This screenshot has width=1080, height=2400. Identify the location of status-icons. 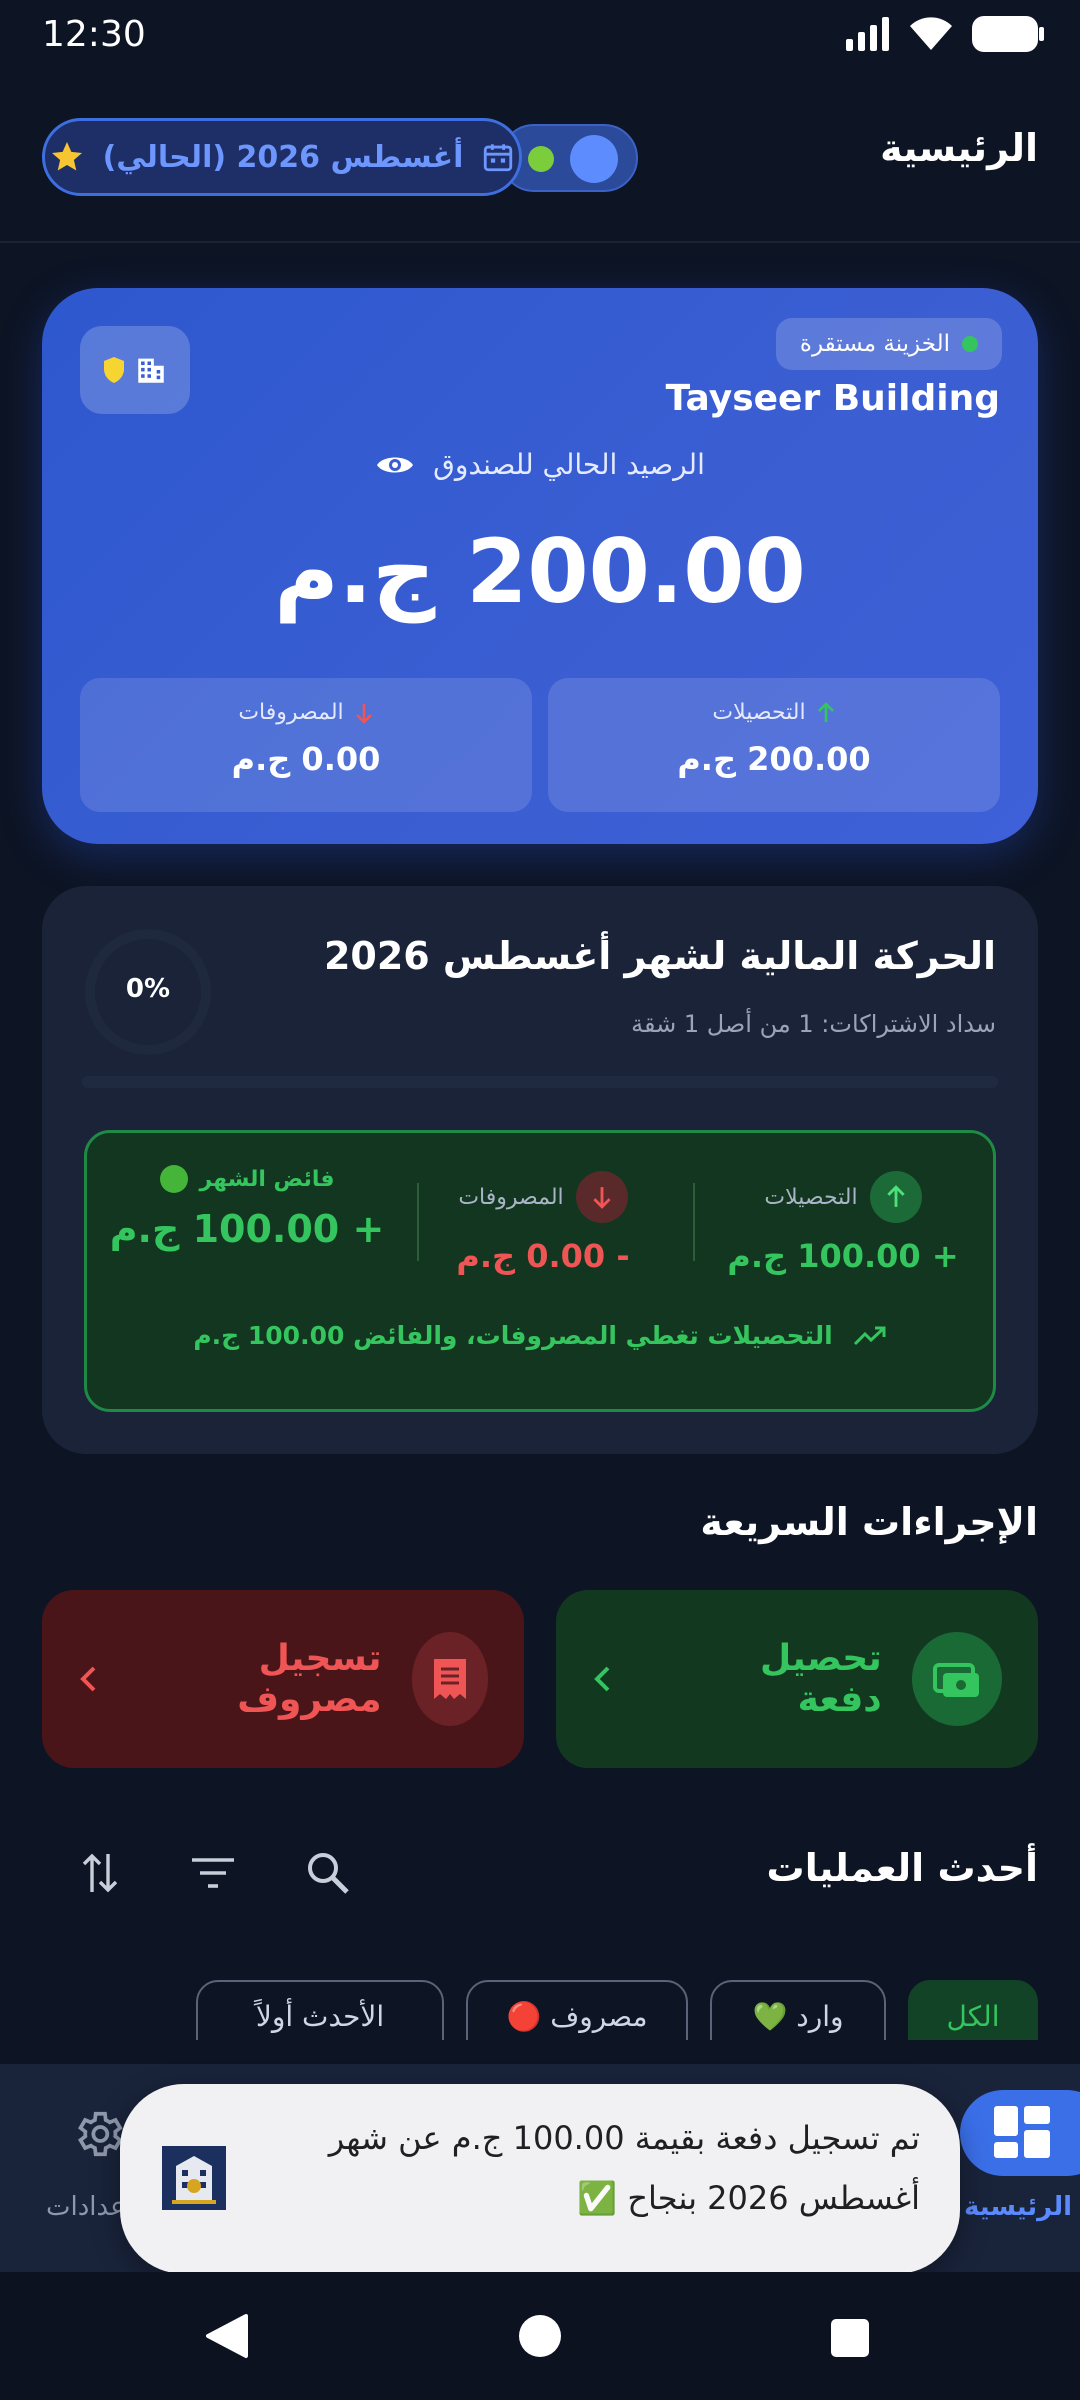
(945, 34).